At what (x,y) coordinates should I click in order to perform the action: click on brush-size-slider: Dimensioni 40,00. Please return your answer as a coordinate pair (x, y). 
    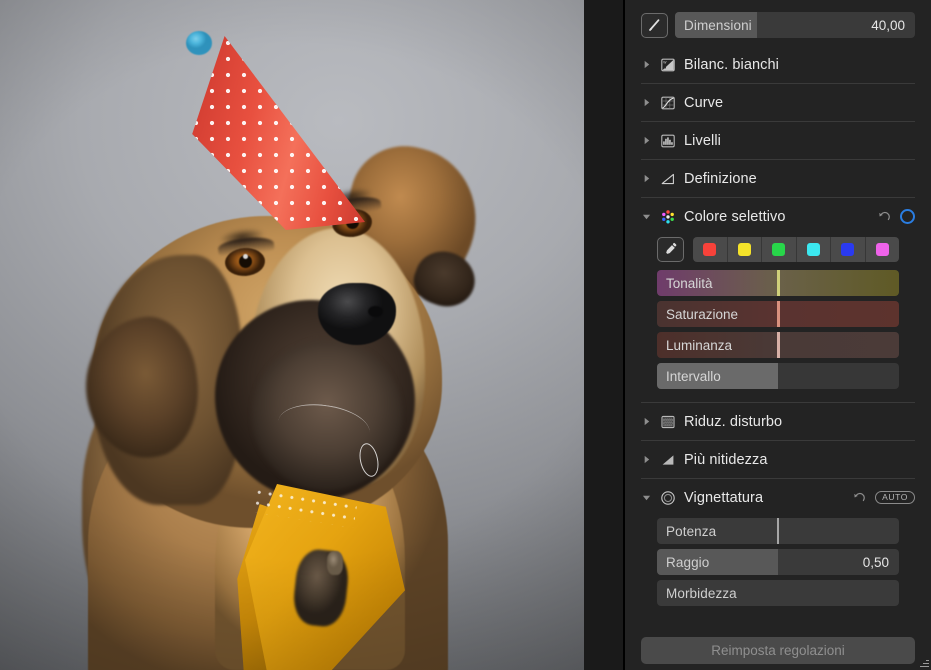
    Looking at the image, I should click on (795, 25).